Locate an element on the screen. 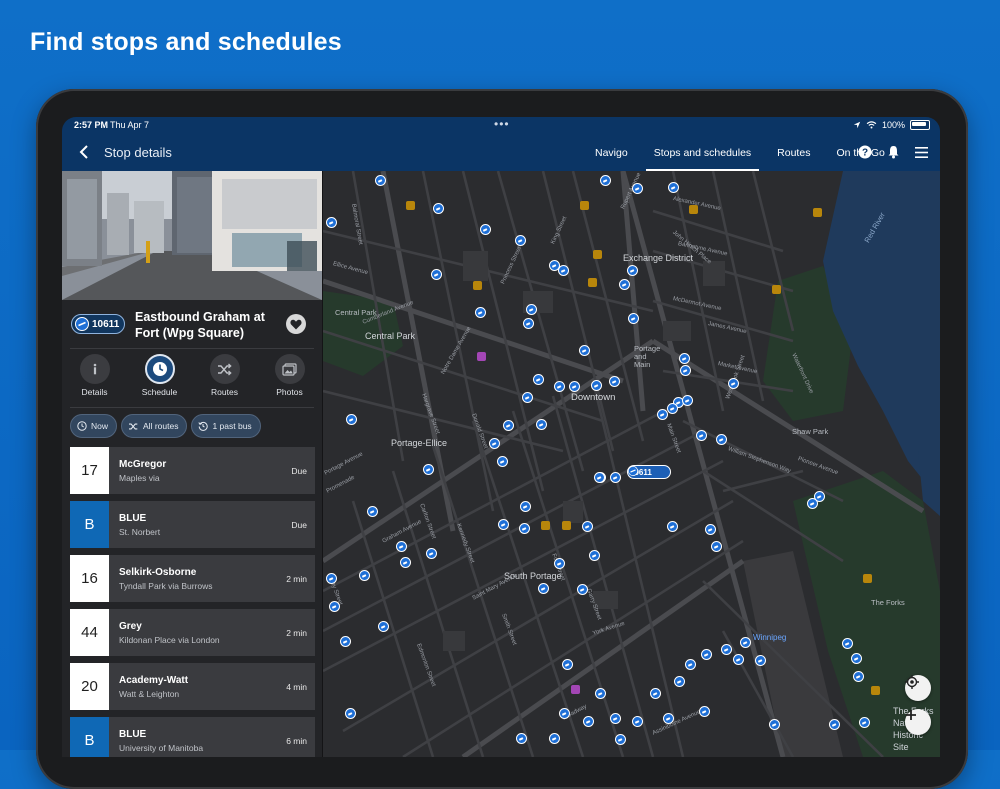 The height and width of the screenshot is (789, 1000). tab-routes: Routes is located at coordinates (793, 152).